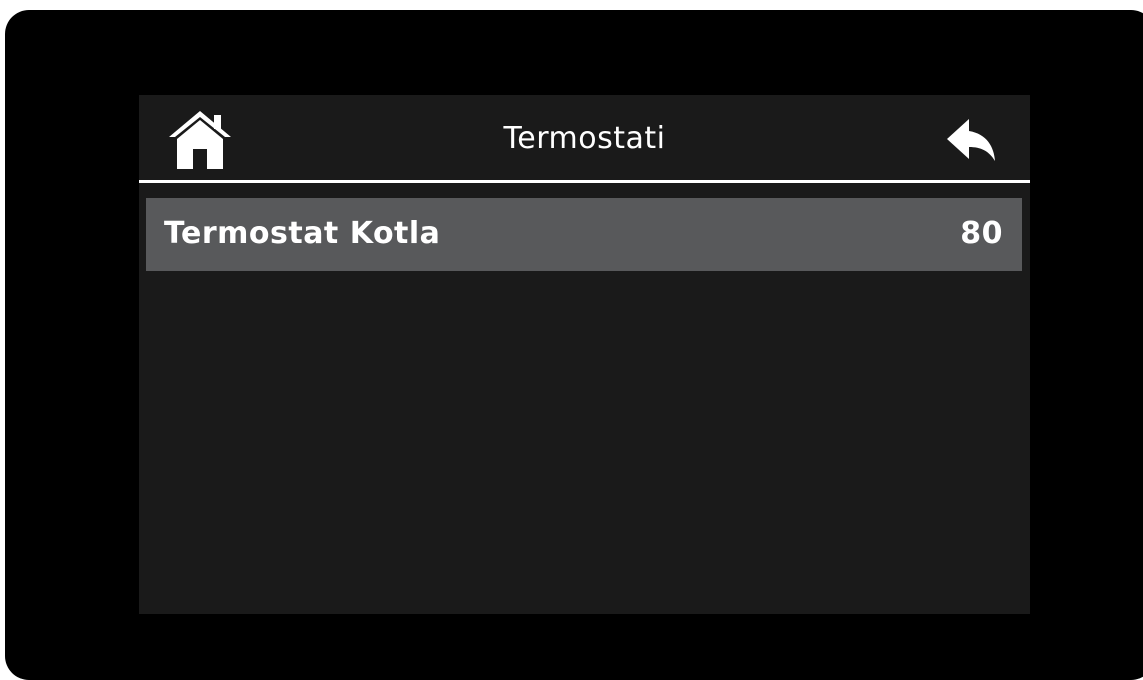 The height and width of the screenshot is (680, 1143). Describe the element at coordinates (584, 234) in the screenshot. I see `list-item-termostat-kotla: Termostat Kotla 80` at that location.